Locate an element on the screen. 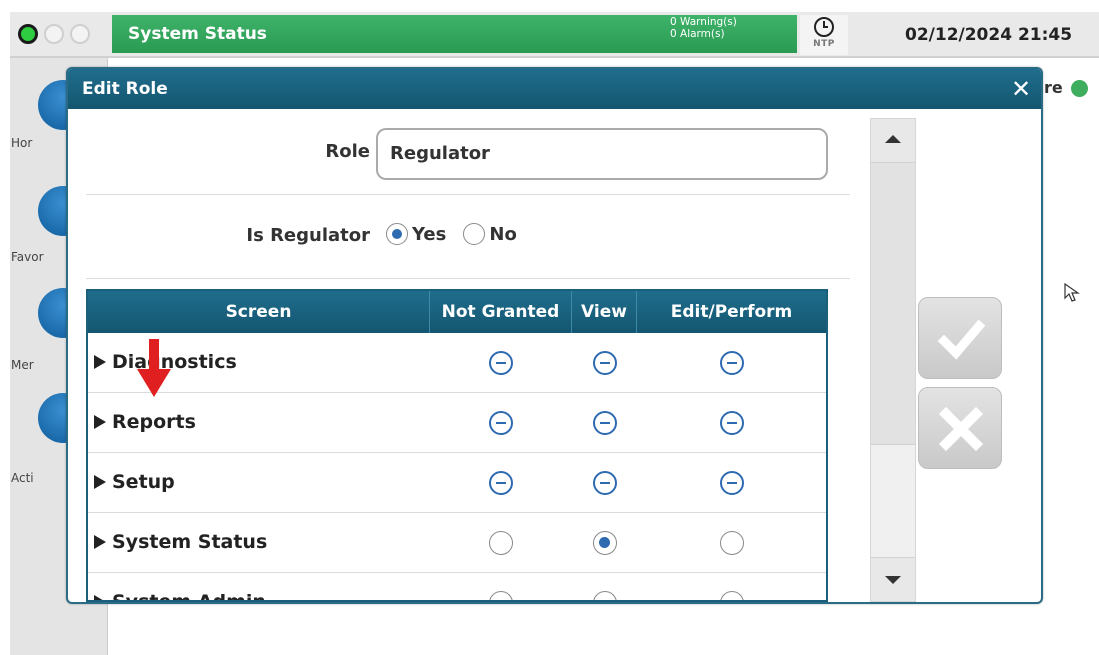  background-text-fragment: re is located at coordinates (1053, 87).